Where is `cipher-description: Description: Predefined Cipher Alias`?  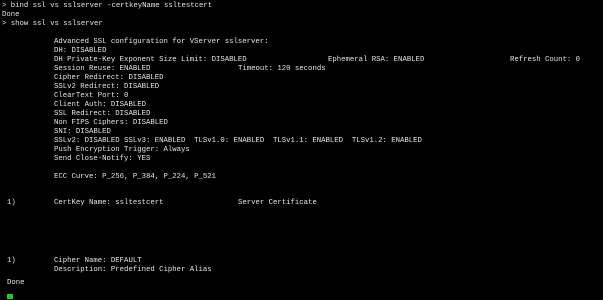 cipher-description: Description: Predefined Cipher Alias is located at coordinates (133, 270).